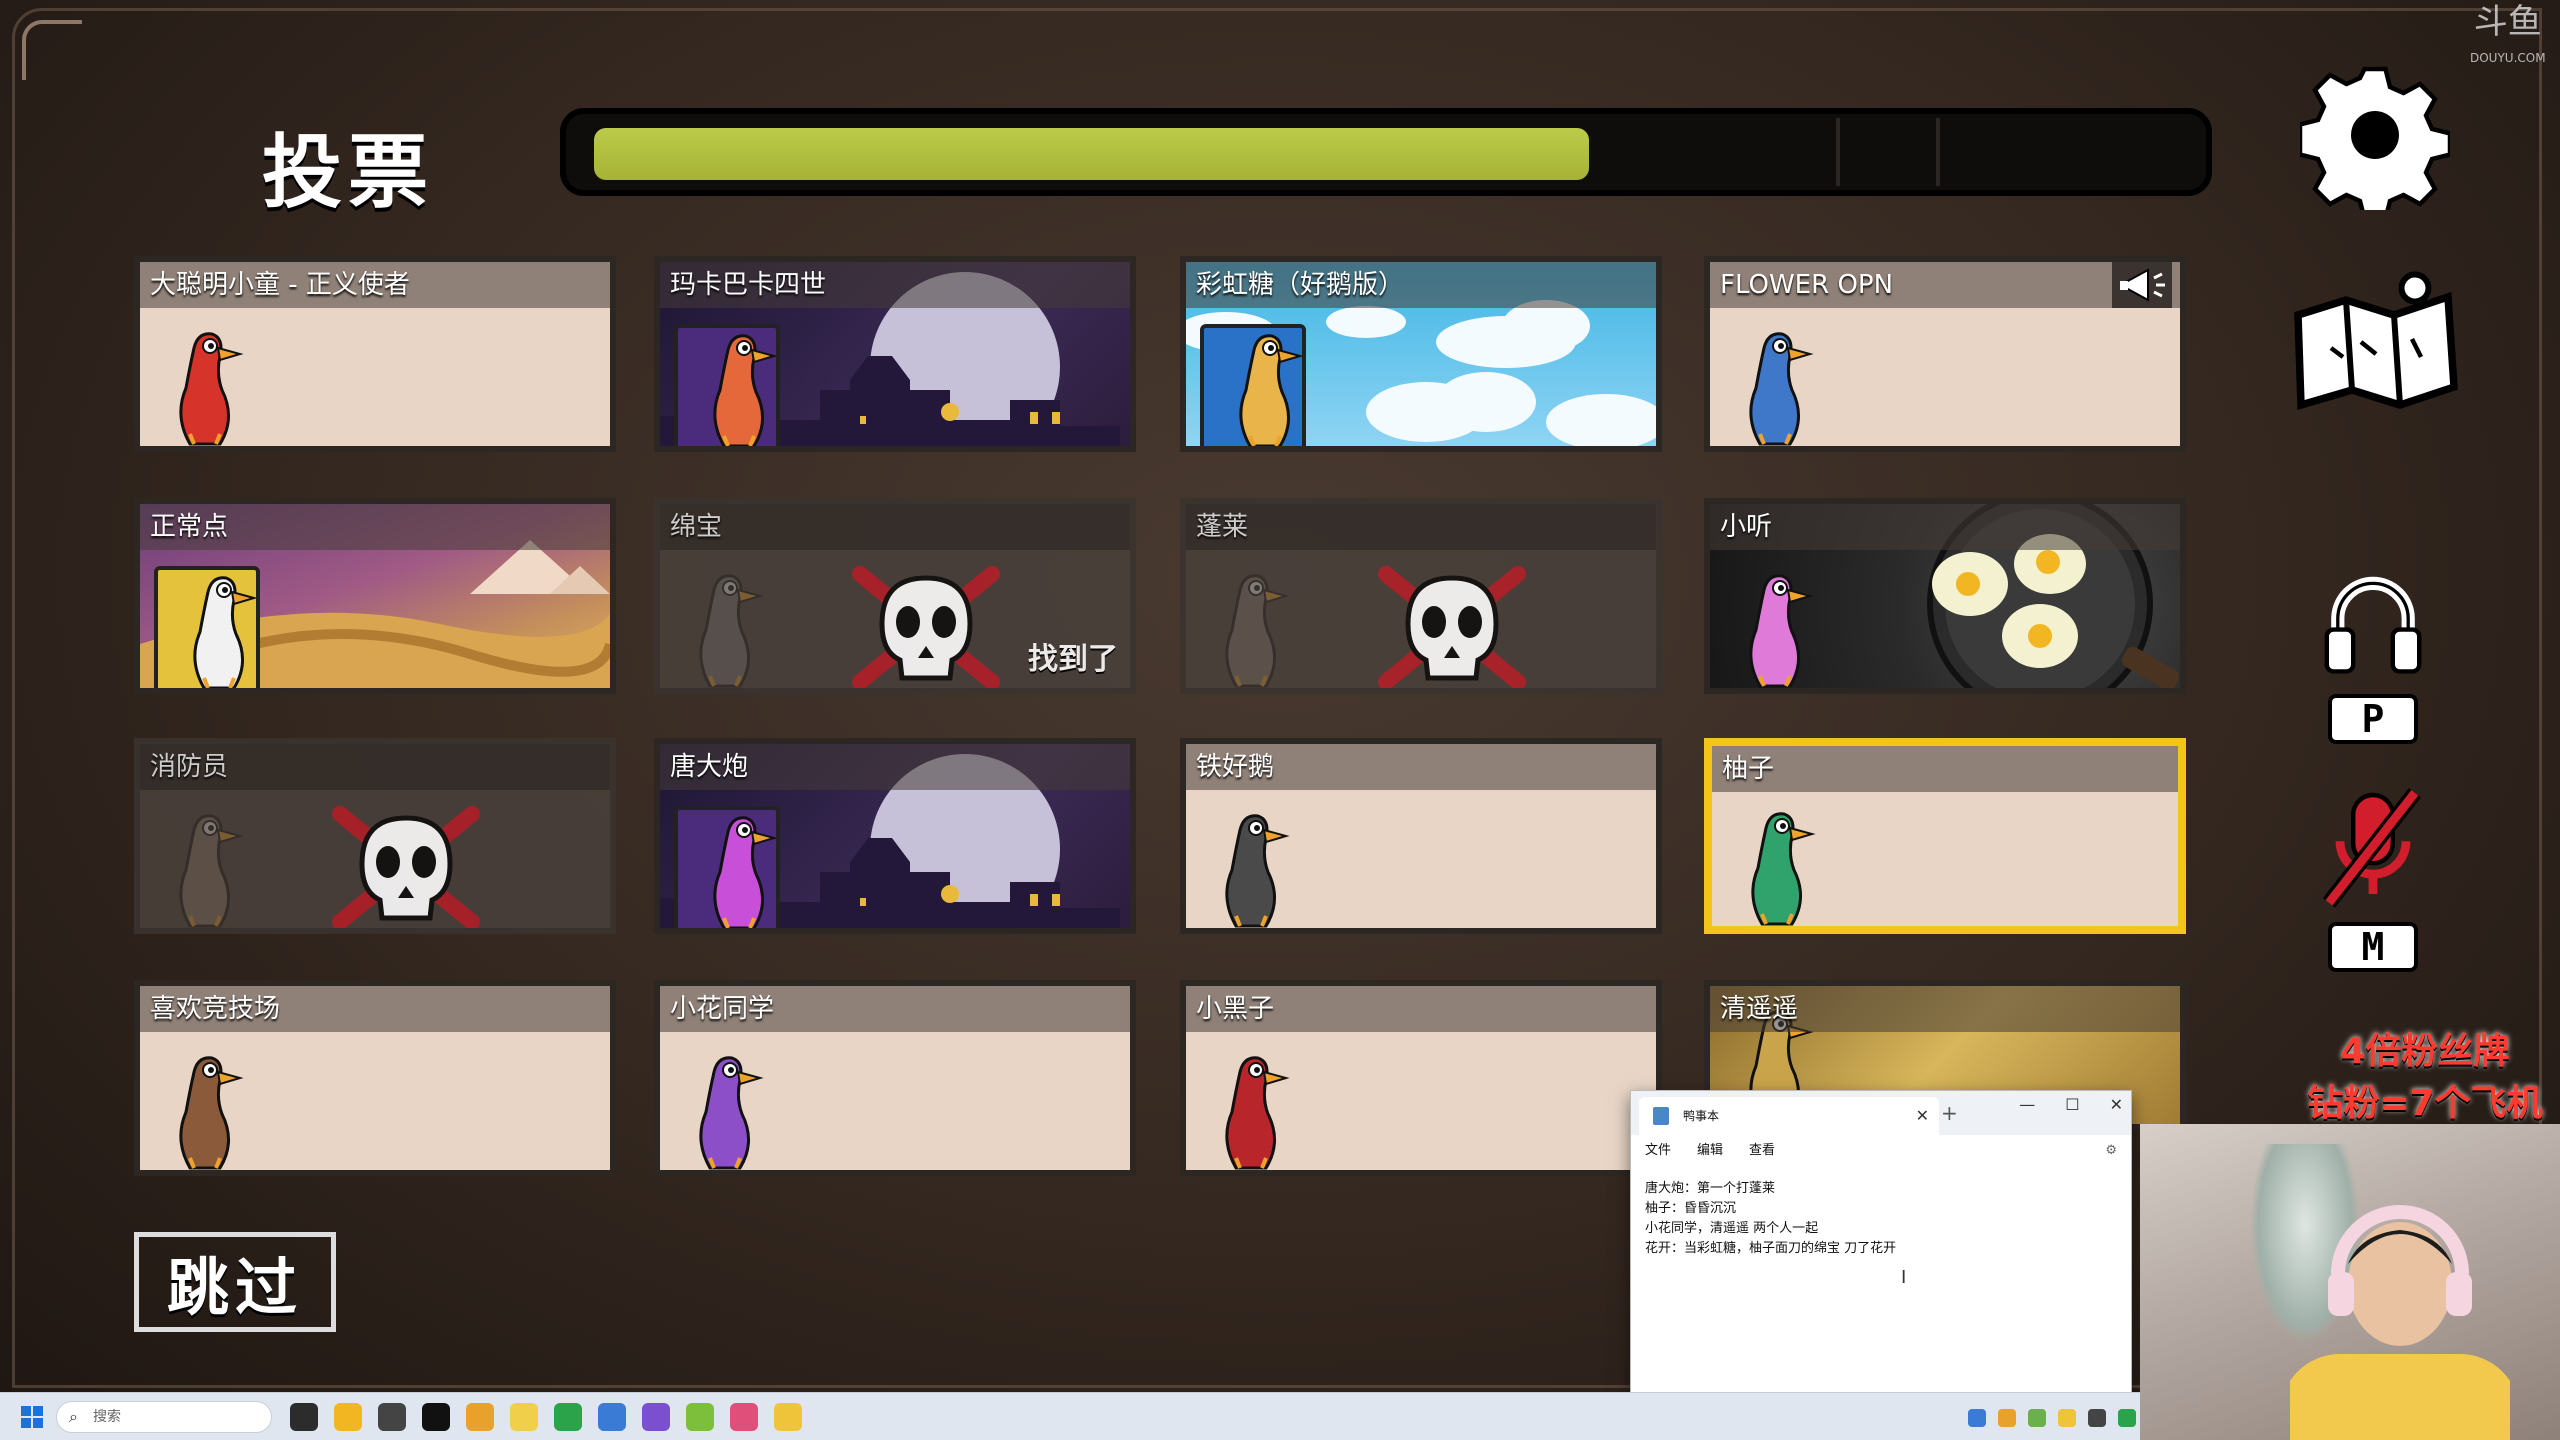 This screenshot has width=2560, height=1440. Describe the element at coordinates (1421, 1009) in the screenshot. I see `player-name: 小黑子` at that location.